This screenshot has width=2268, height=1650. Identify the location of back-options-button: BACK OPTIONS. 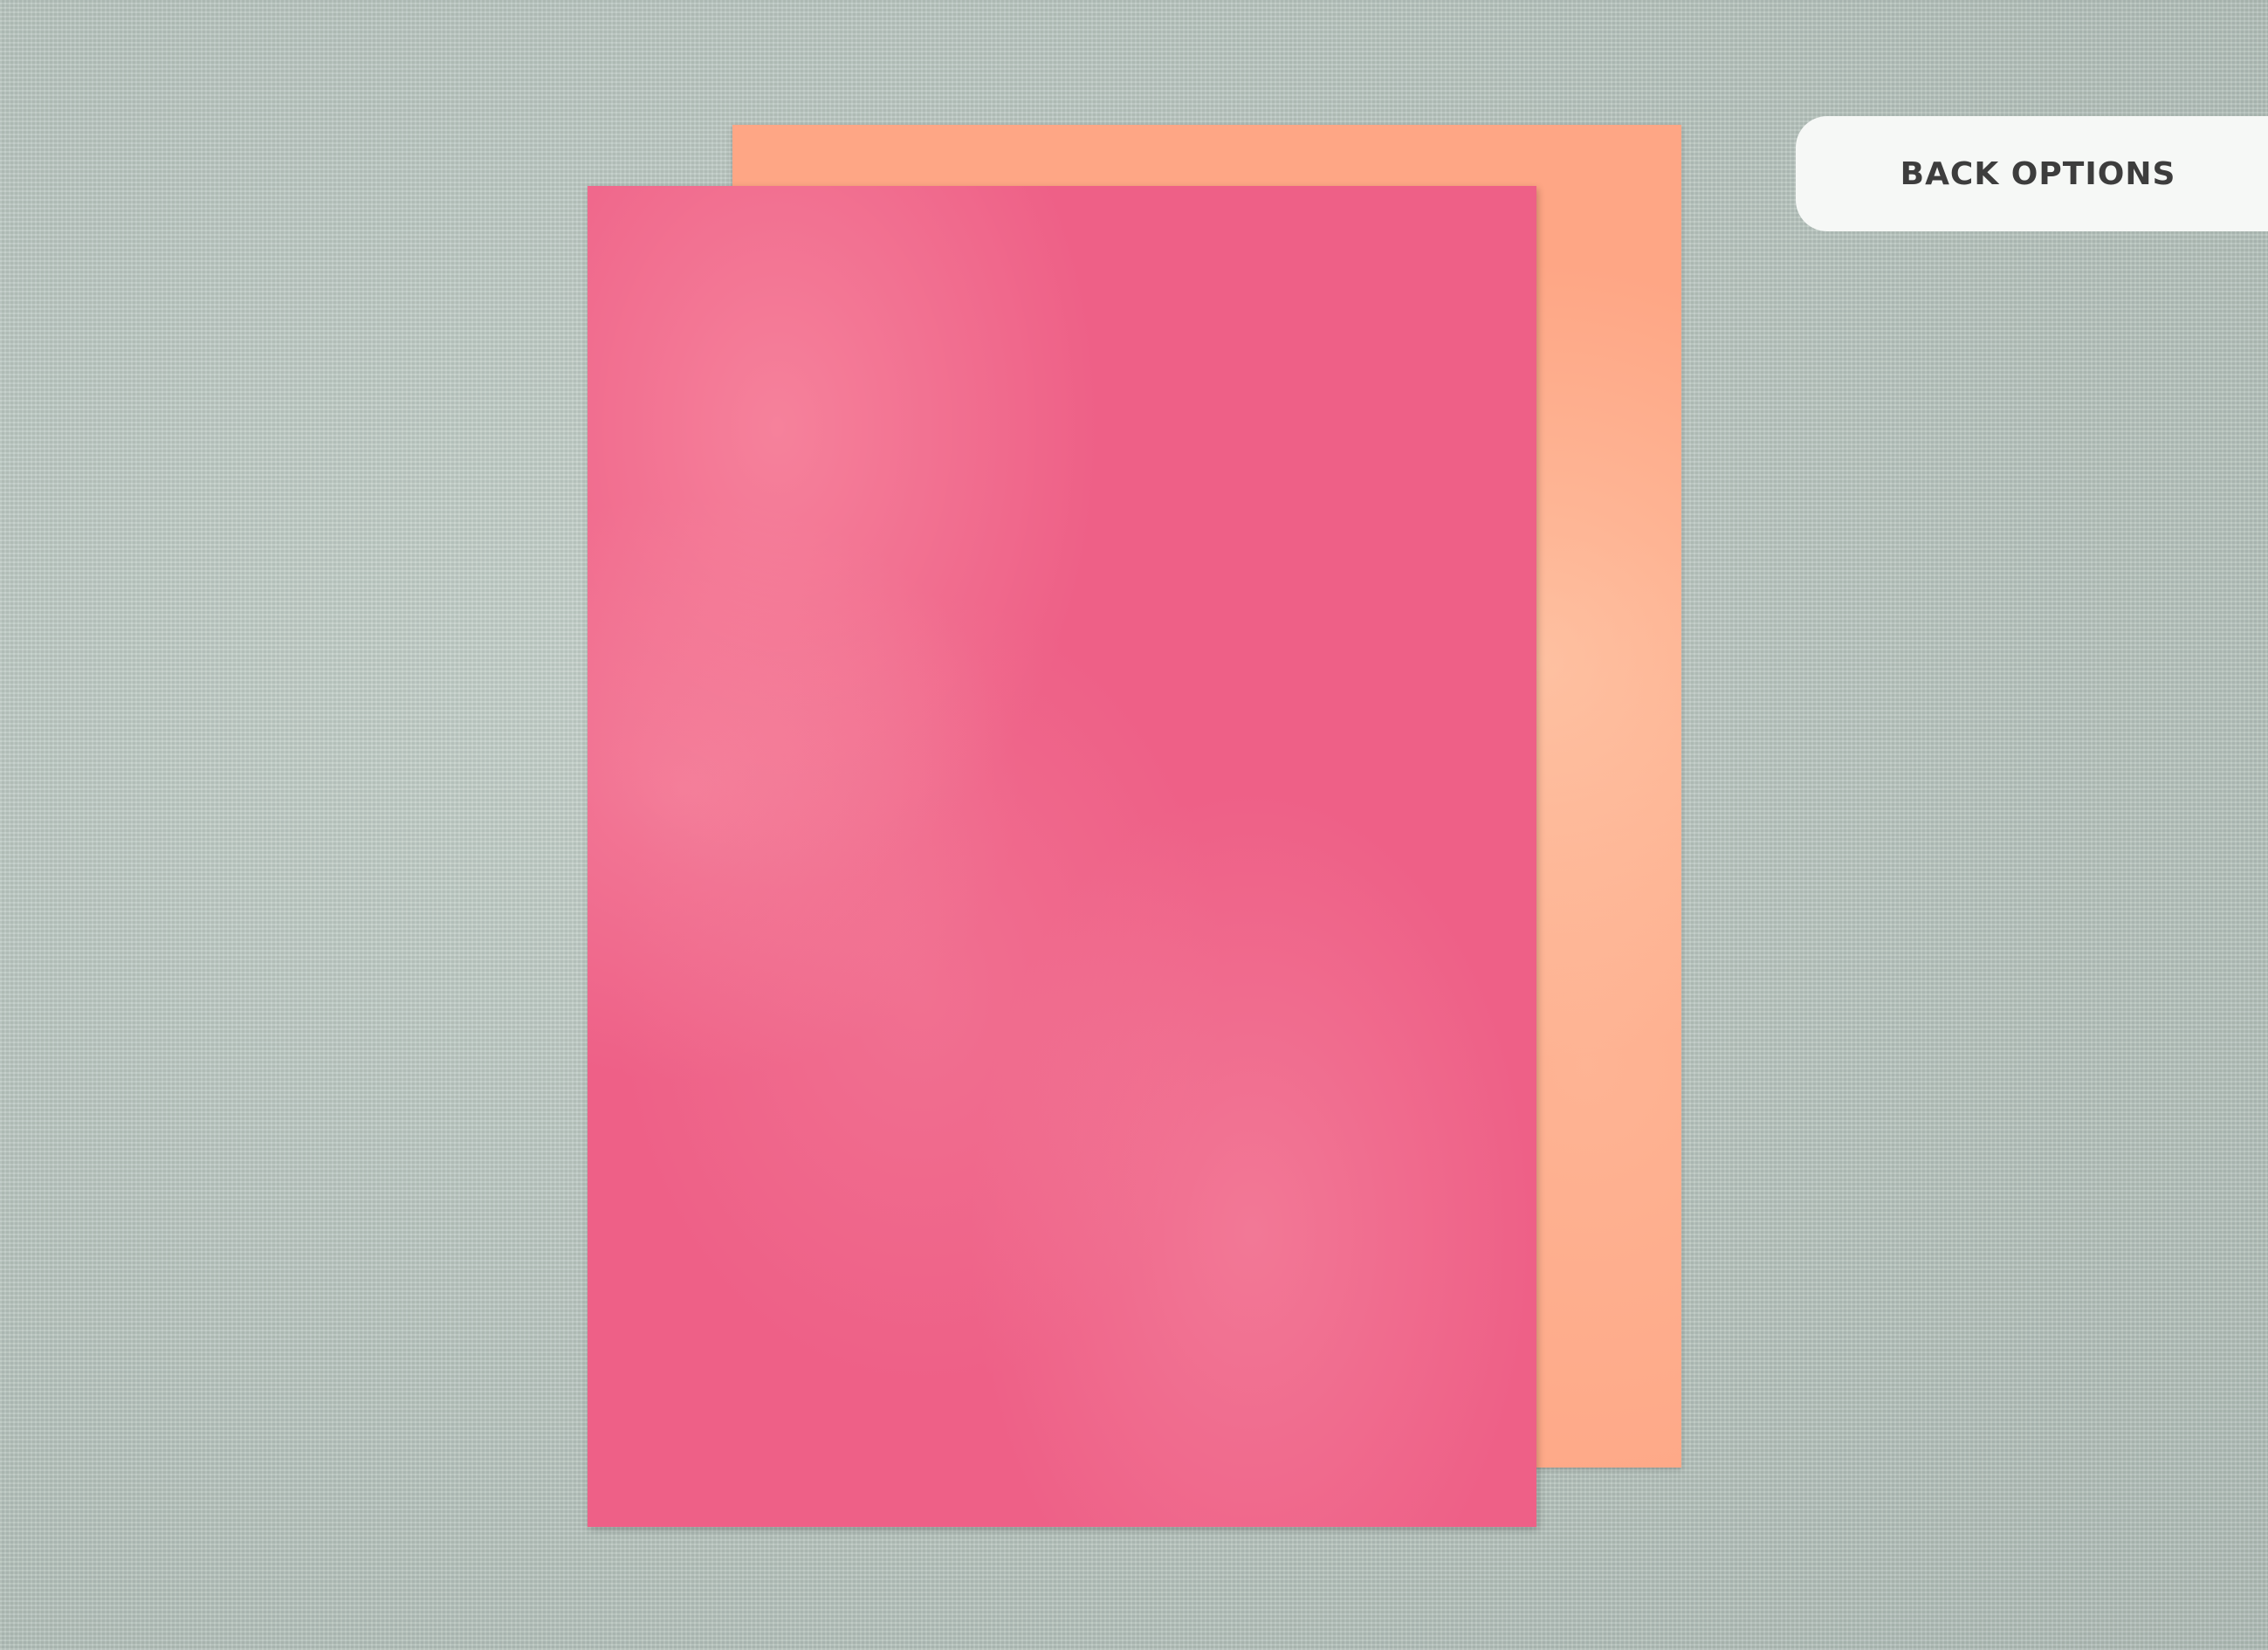
(2032, 173).